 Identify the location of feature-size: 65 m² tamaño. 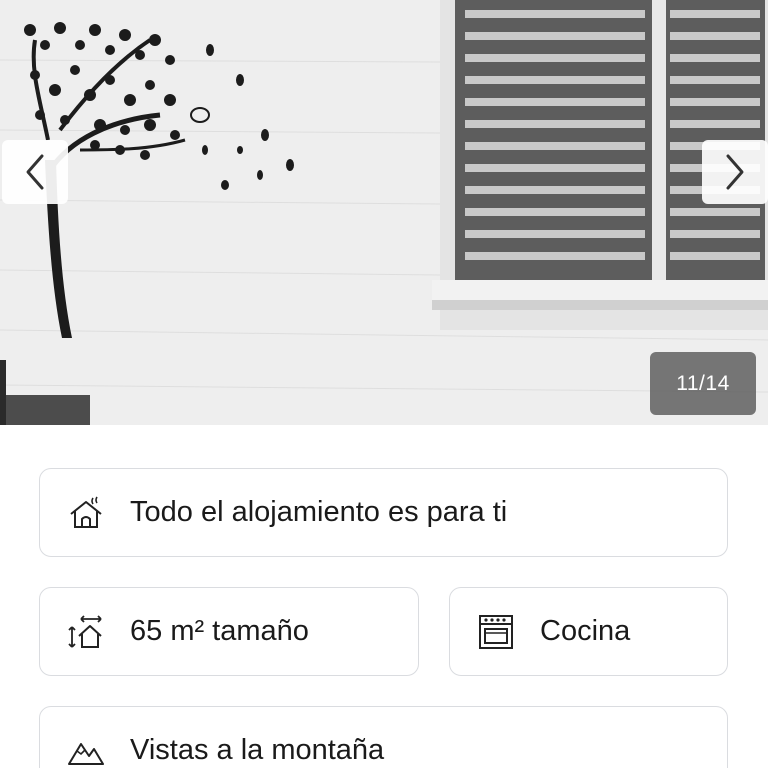
(229, 631).